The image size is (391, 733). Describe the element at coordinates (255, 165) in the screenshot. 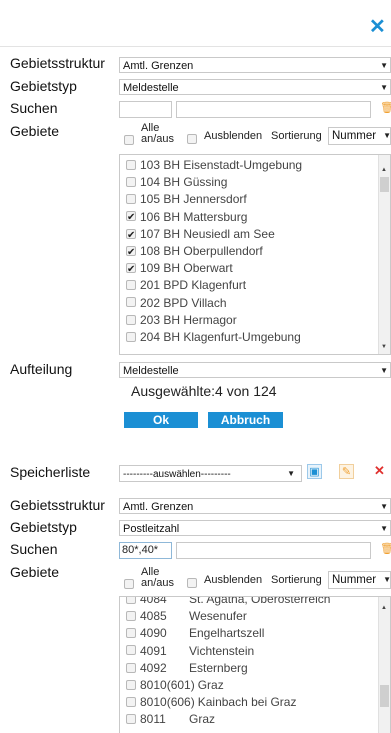

I see `list-item: 103 BH Eisenstadt-Umgebung` at that location.